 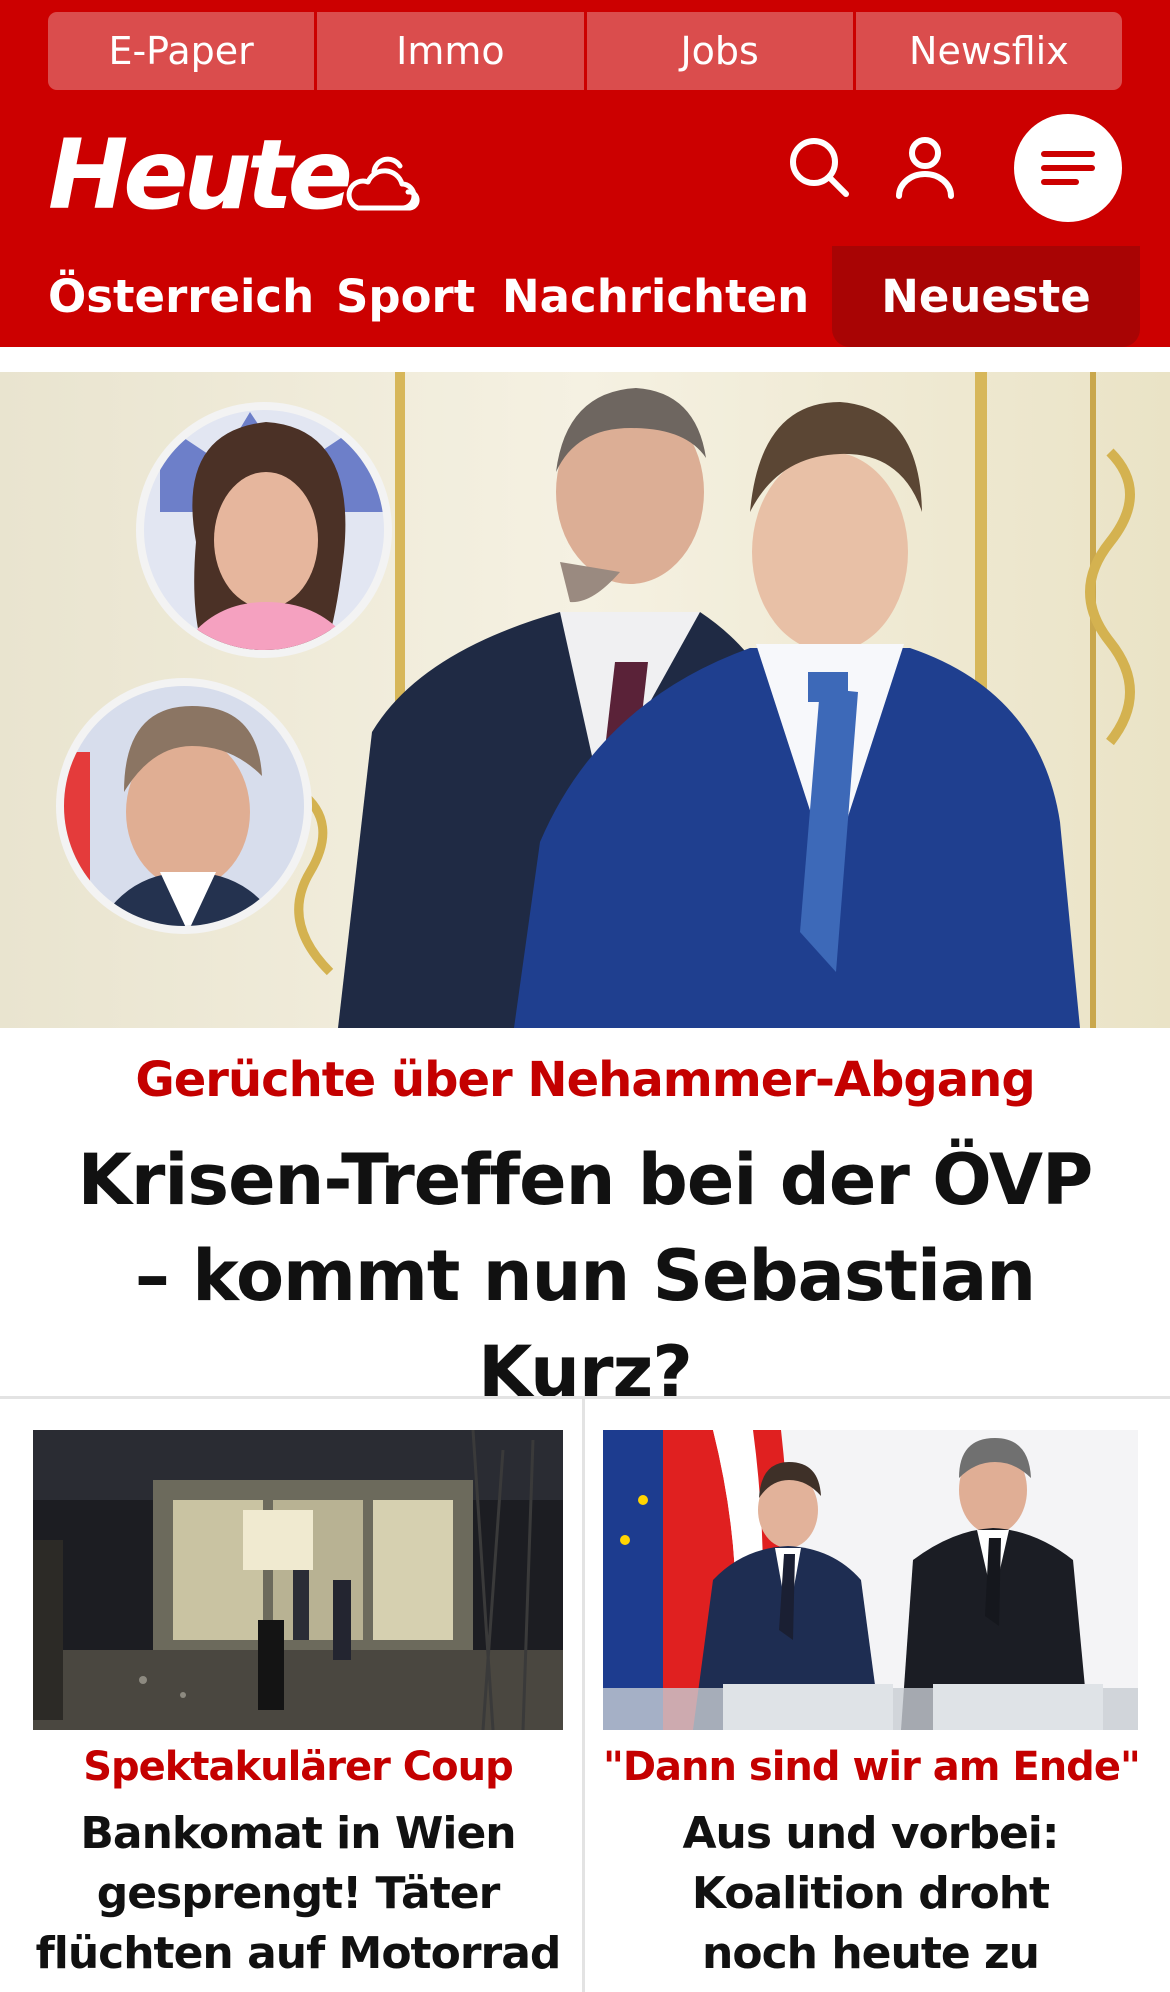 What do you see at coordinates (298, 1767) in the screenshot?
I see `teaser-kicker-atm: Spektakulärer Coup` at bounding box center [298, 1767].